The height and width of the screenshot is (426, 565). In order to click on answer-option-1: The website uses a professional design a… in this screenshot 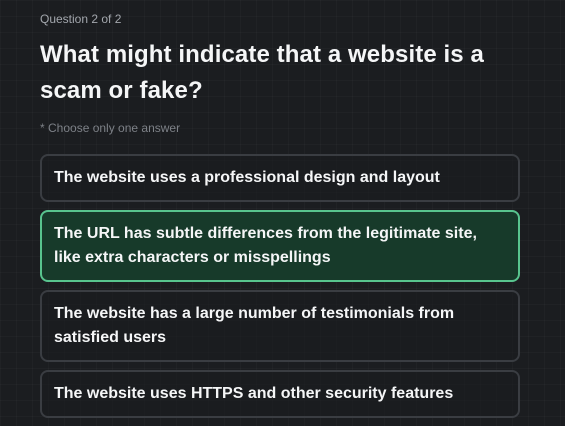, I will do `click(280, 178)`.